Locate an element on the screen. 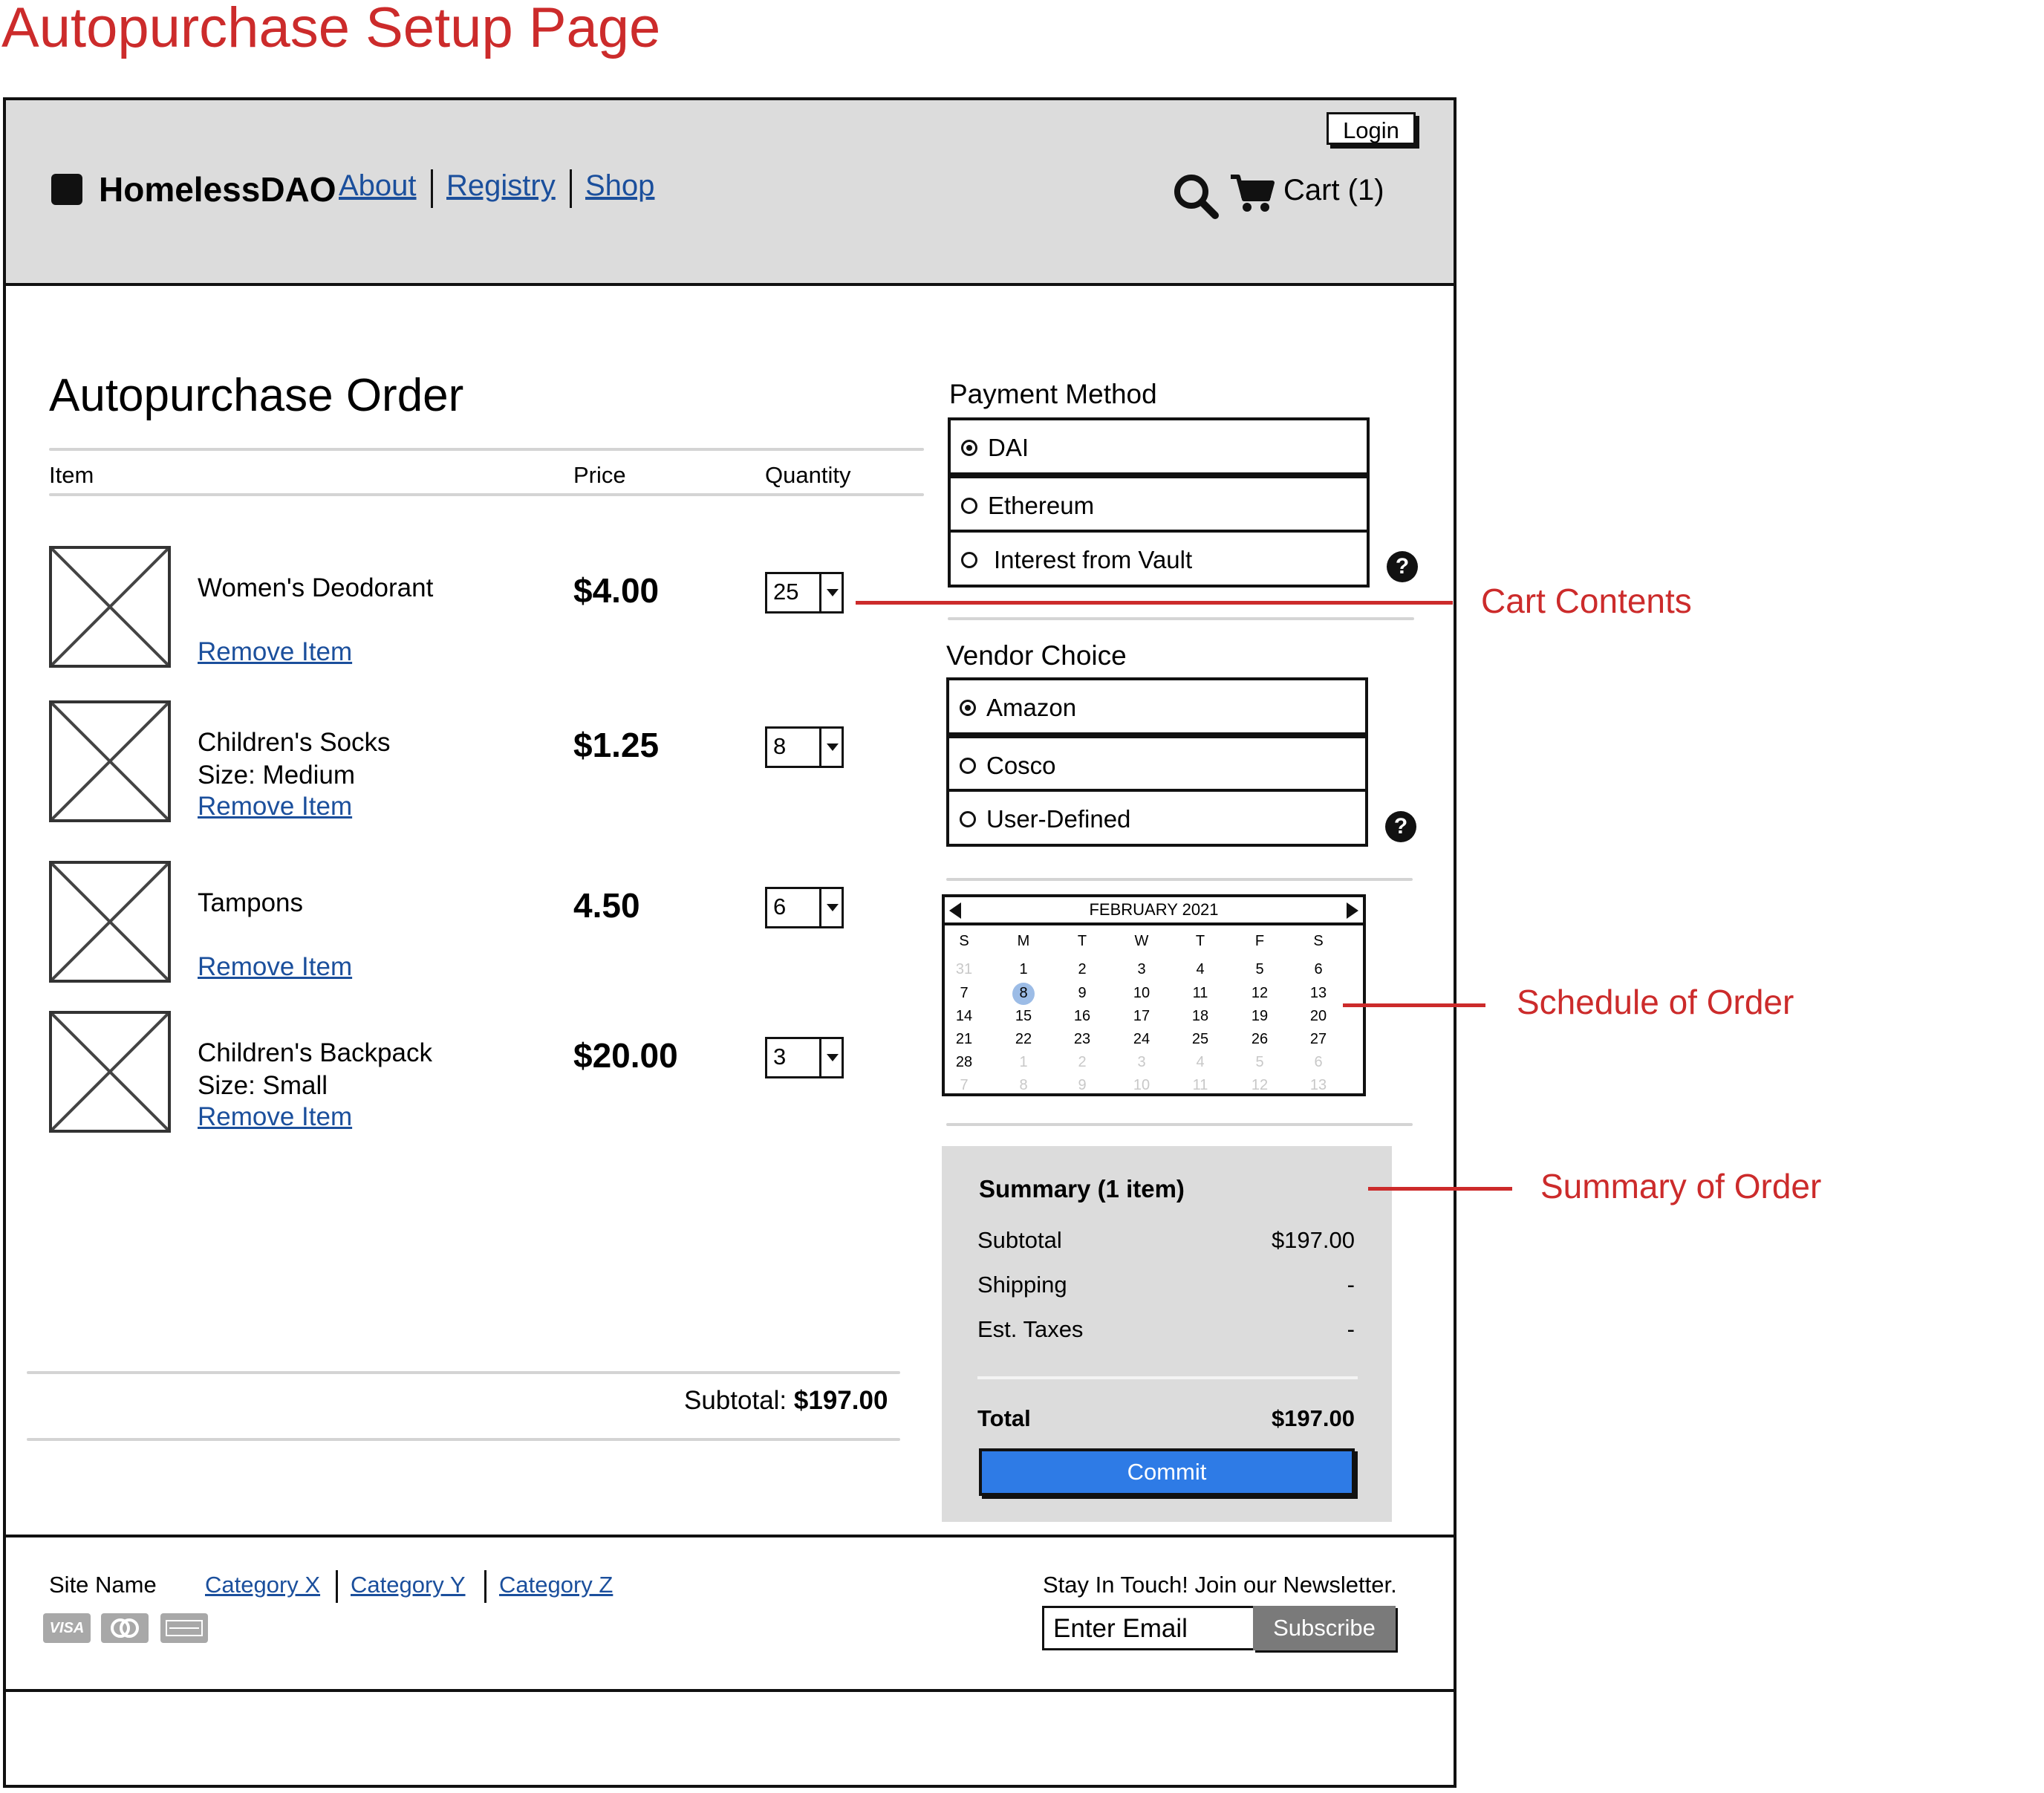 The width and height of the screenshot is (2044, 1793). calendar-day-number: 6 is located at coordinates (1318, 1062).